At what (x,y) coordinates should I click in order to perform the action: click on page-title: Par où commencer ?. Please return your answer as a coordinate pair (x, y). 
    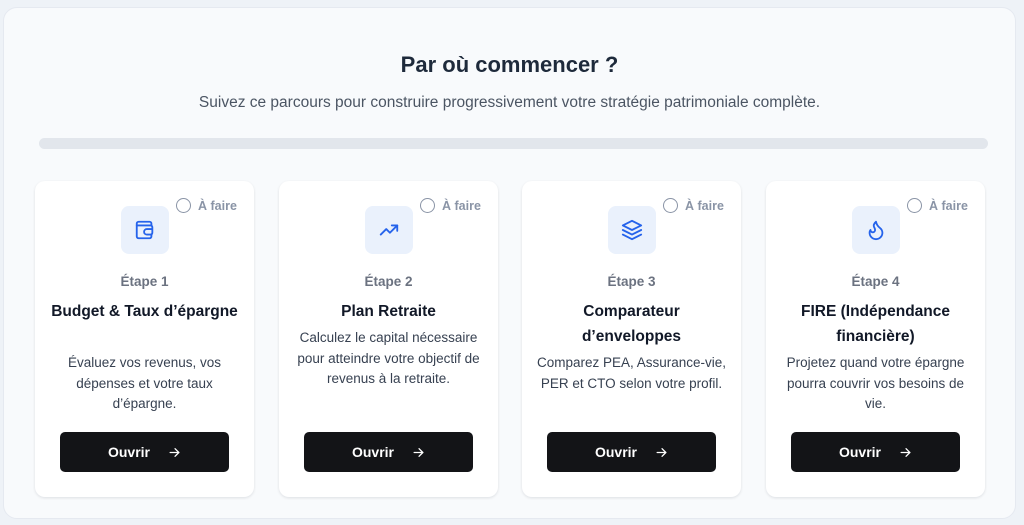
    Looking at the image, I should click on (509, 64).